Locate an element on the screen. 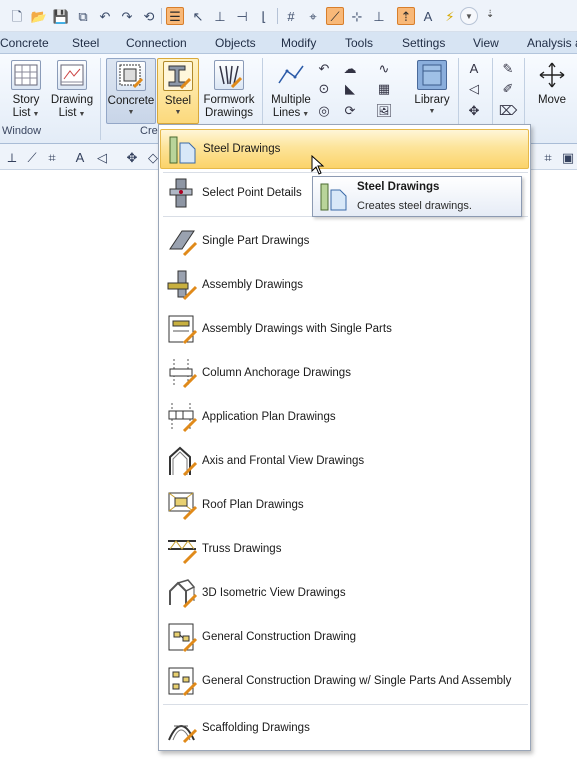  menu-label: 3D Isometric View Drawings is located at coordinates (274, 593).